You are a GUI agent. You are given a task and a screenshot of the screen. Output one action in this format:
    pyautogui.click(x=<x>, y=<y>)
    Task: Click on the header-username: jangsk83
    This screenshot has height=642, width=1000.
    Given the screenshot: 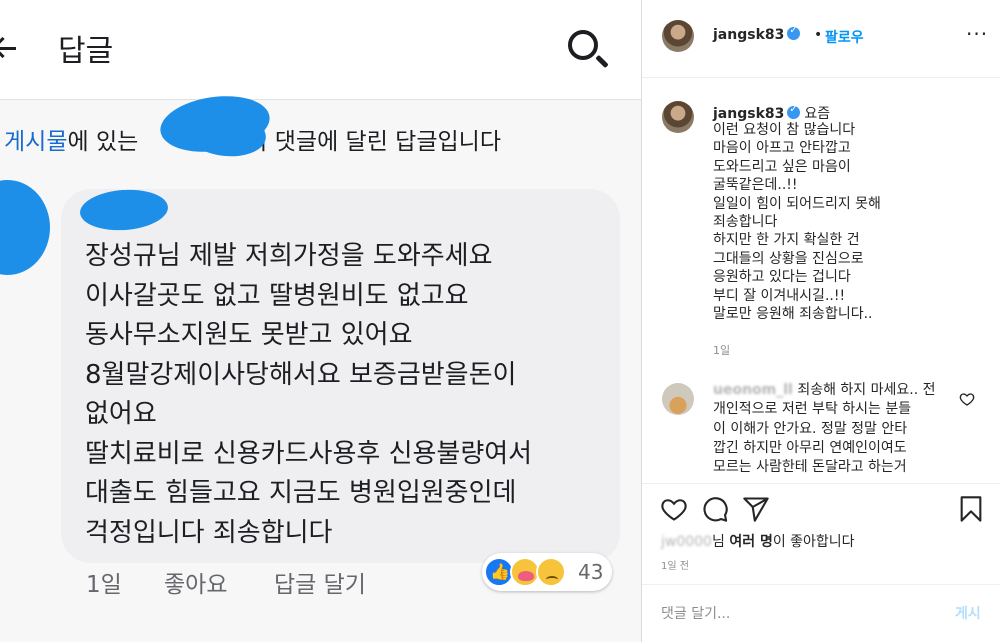 What is the action you would take?
    pyautogui.click(x=757, y=34)
    